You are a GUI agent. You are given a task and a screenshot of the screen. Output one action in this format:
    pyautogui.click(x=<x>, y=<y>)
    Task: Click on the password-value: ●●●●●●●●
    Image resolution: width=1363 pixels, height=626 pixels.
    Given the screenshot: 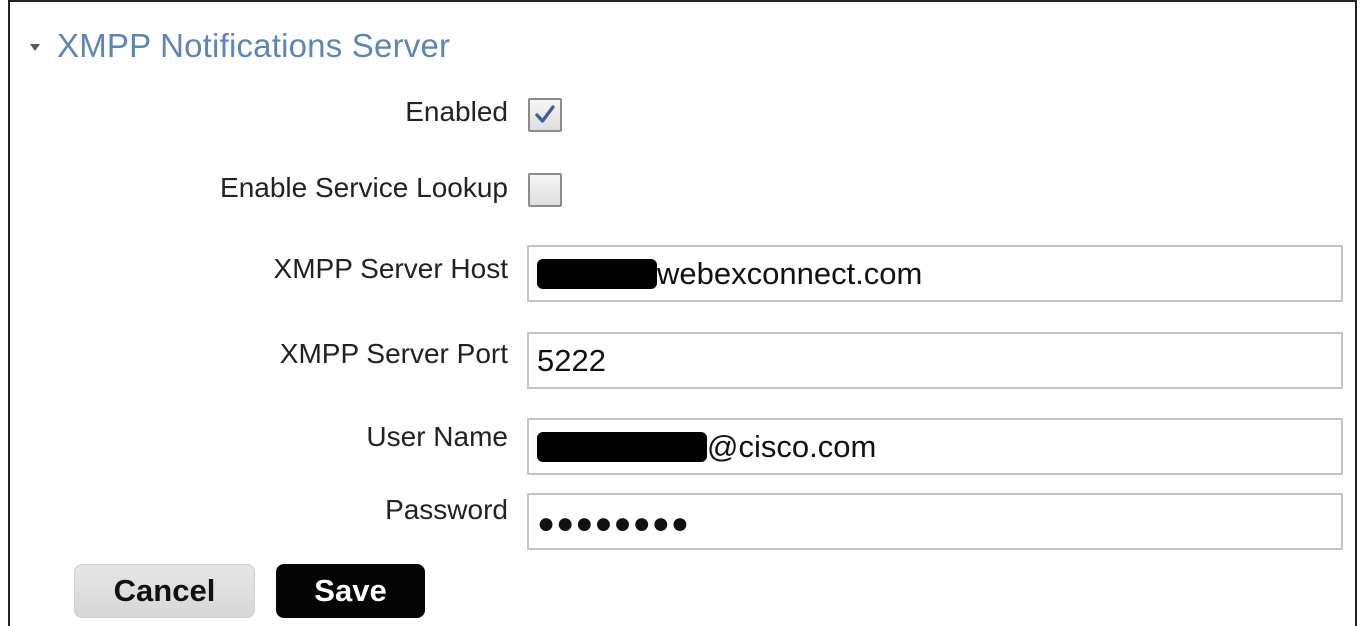 What is the action you would take?
    pyautogui.click(x=613, y=523)
    